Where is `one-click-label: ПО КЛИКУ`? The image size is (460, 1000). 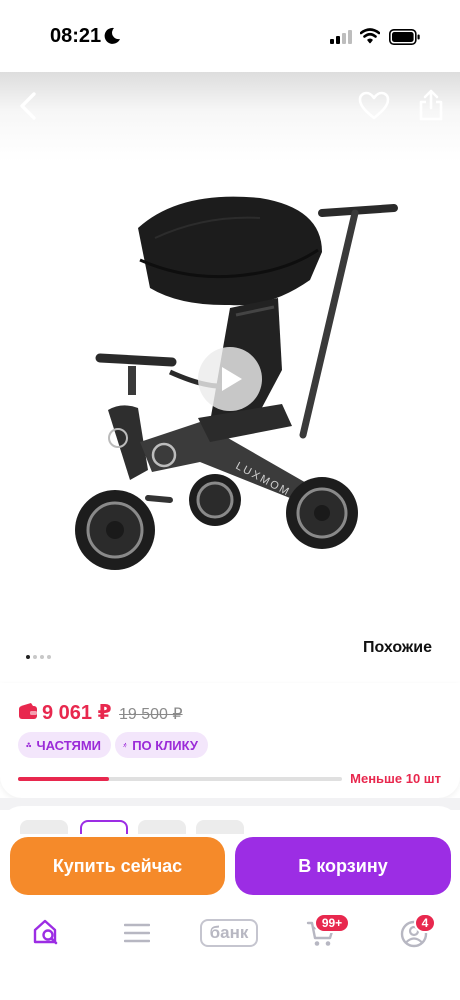
one-click-label: ПО КЛИКУ is located at coordinates (165, 745).